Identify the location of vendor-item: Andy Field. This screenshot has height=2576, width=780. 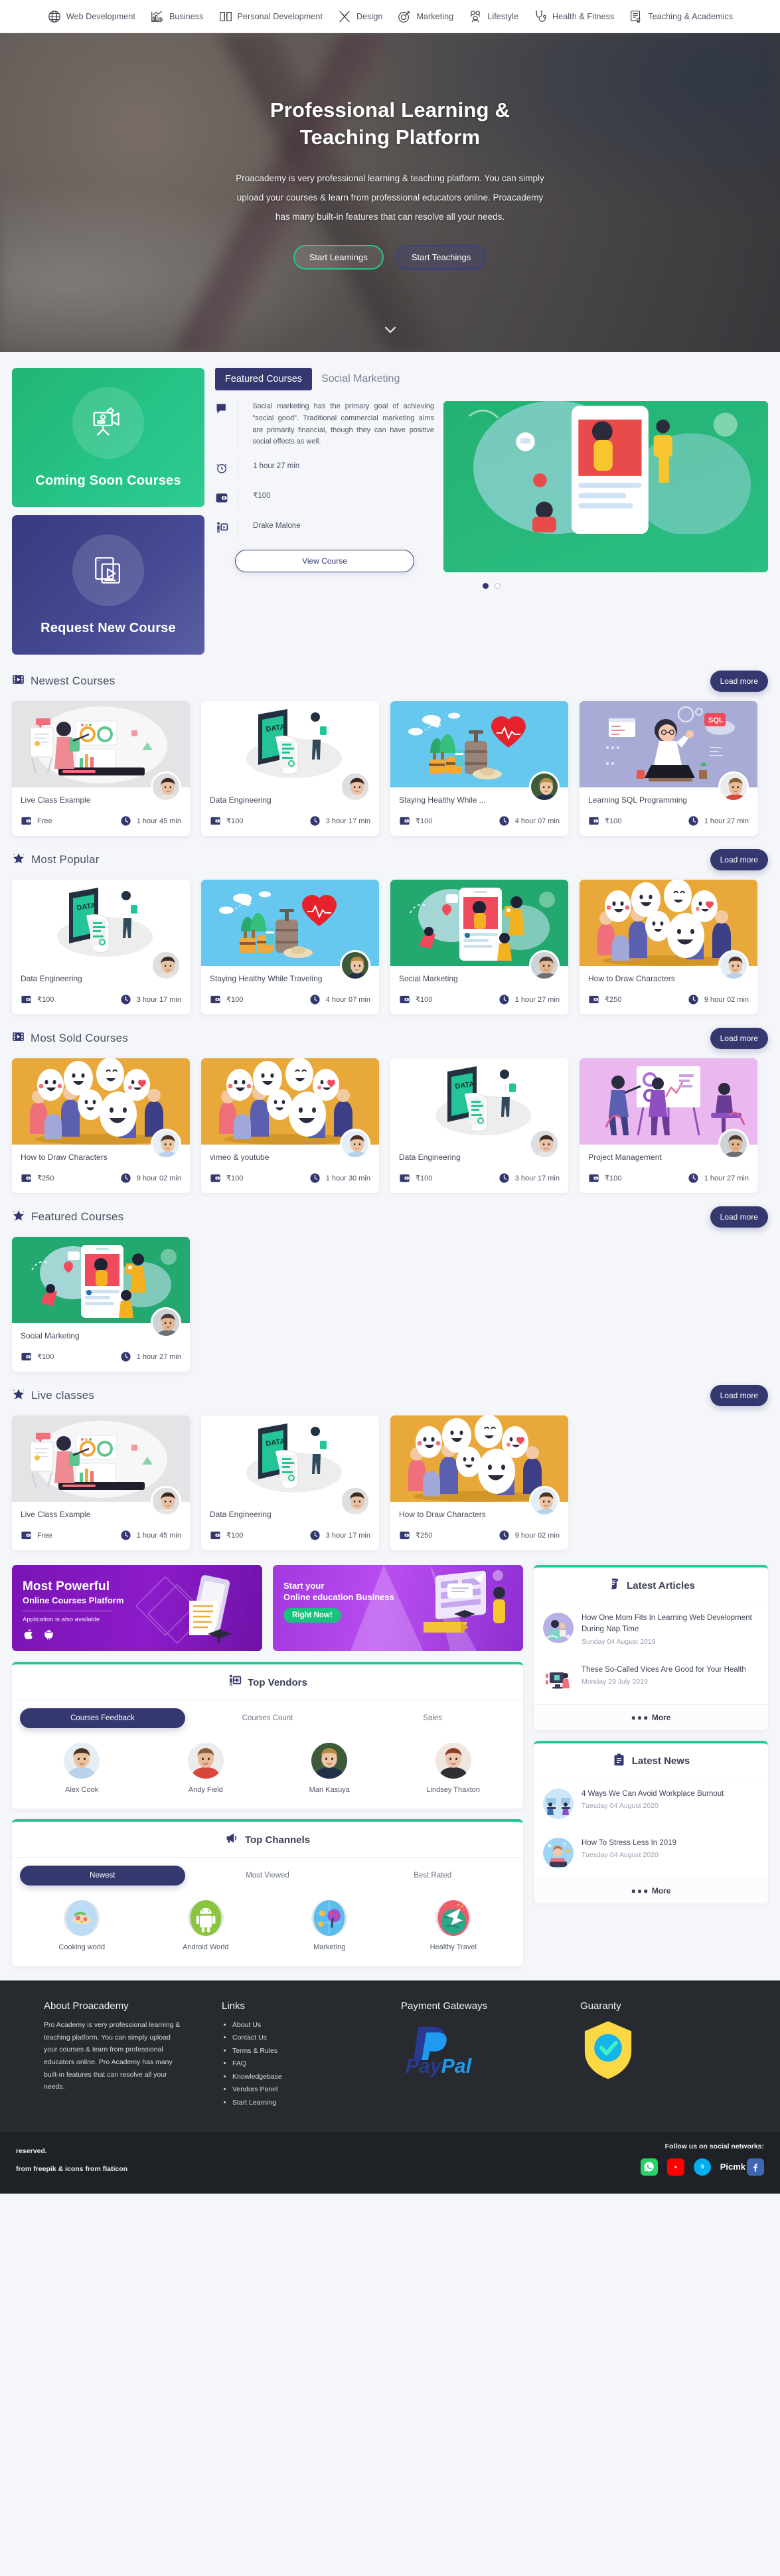
(206, 1768).